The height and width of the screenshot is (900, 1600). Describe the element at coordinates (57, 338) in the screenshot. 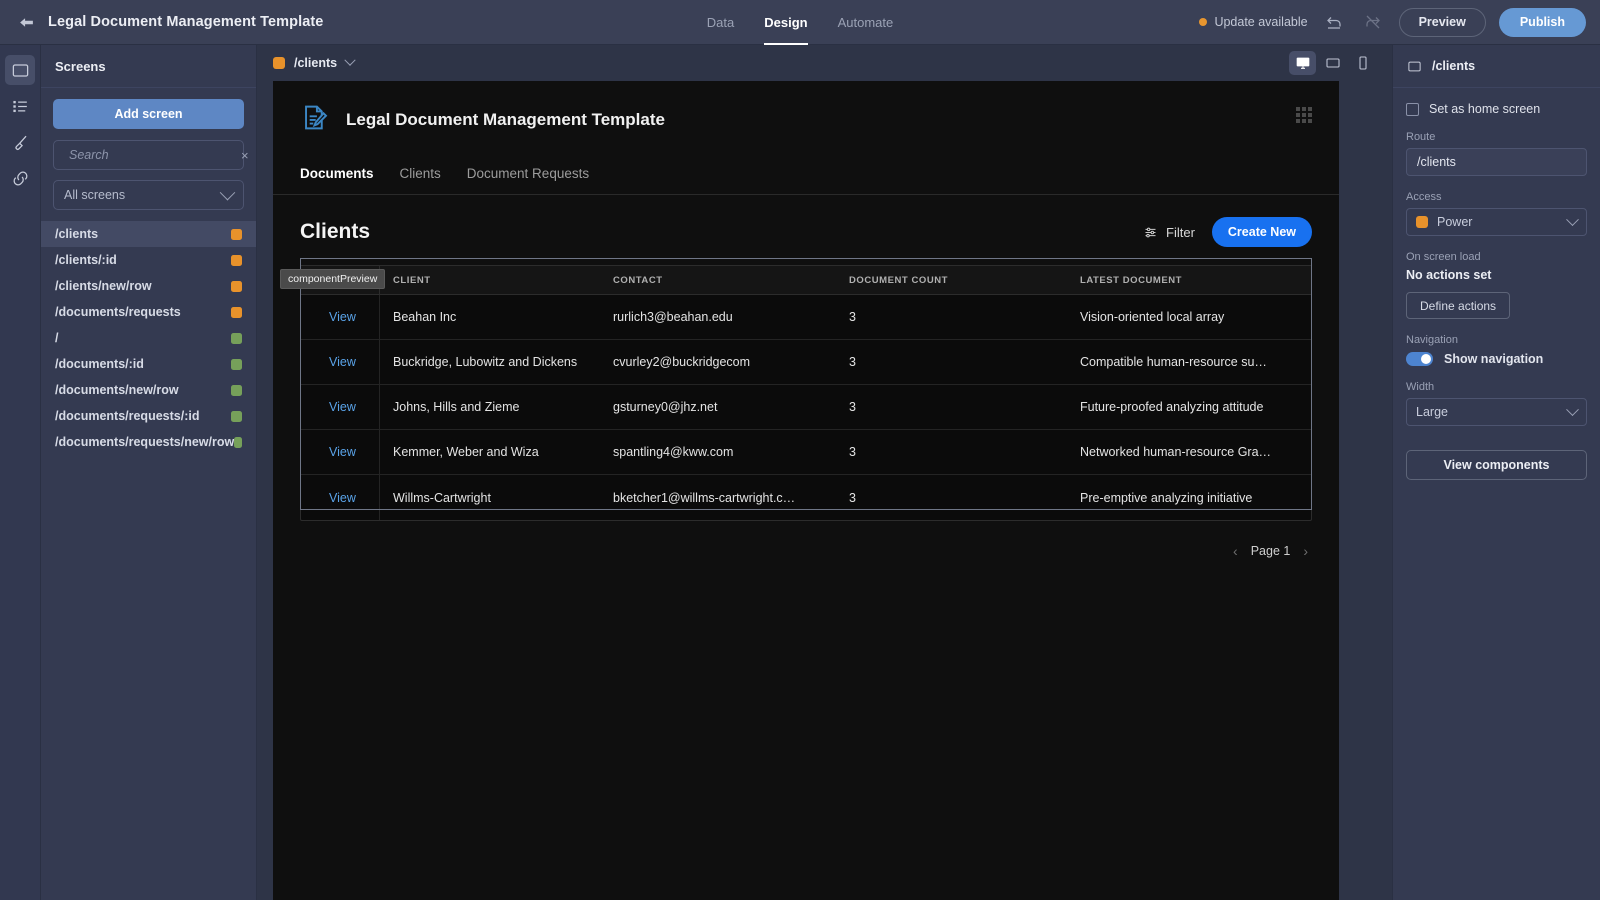

I see `screen-route-label: /` at that location.